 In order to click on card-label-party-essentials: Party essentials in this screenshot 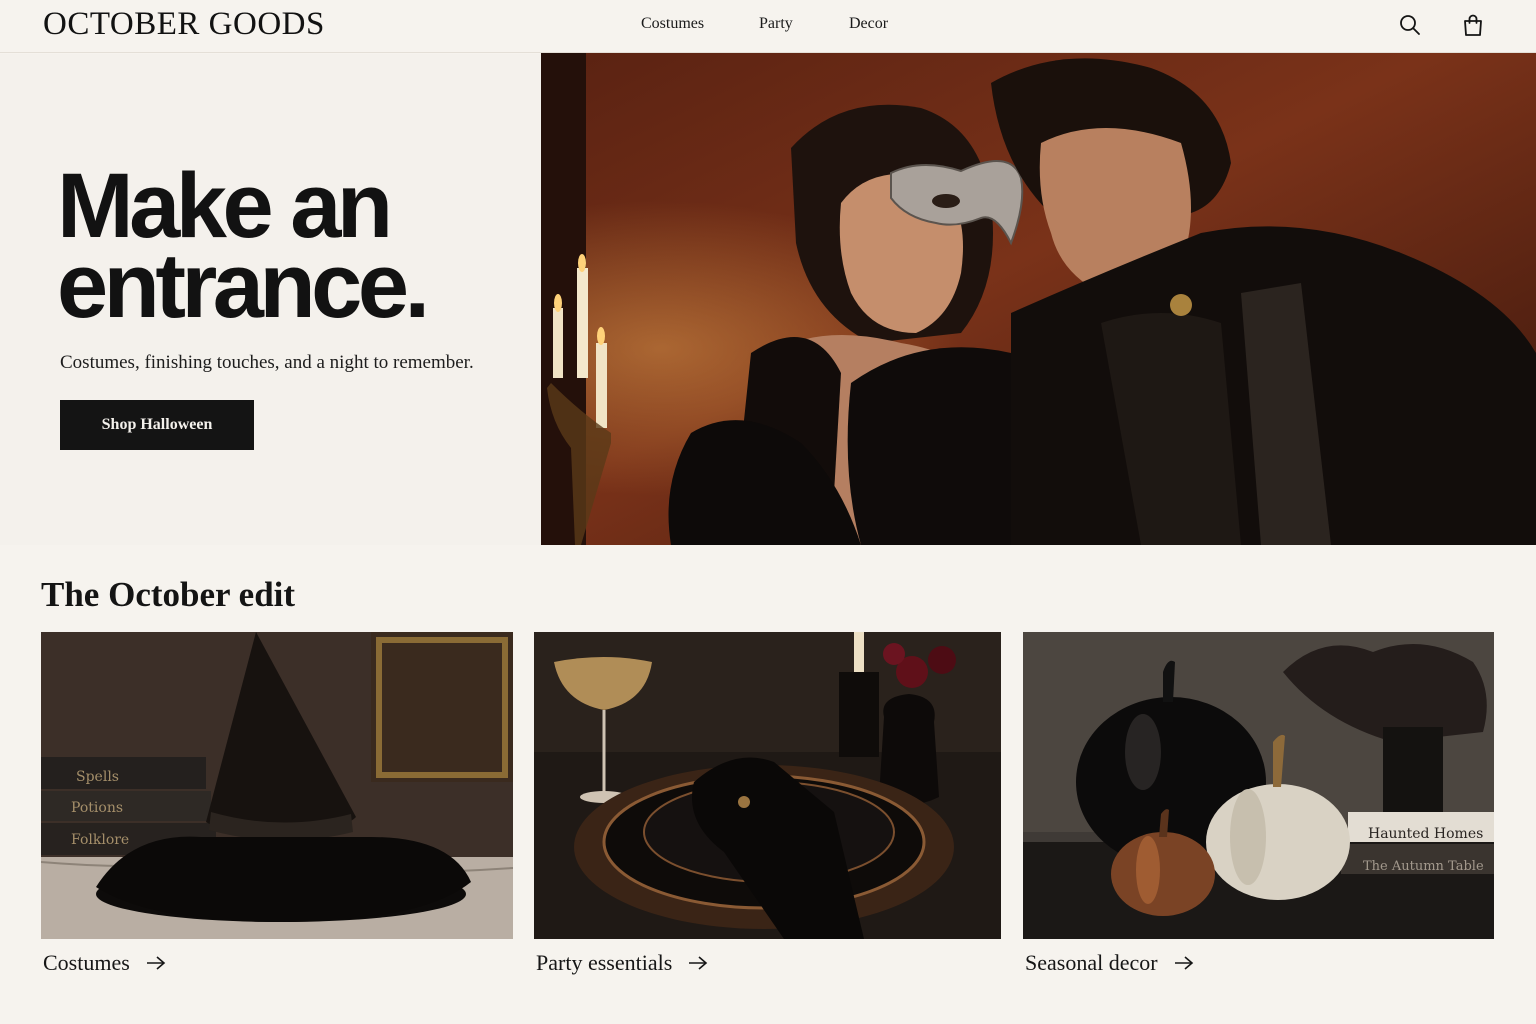, I will do `click(622, 963)`.